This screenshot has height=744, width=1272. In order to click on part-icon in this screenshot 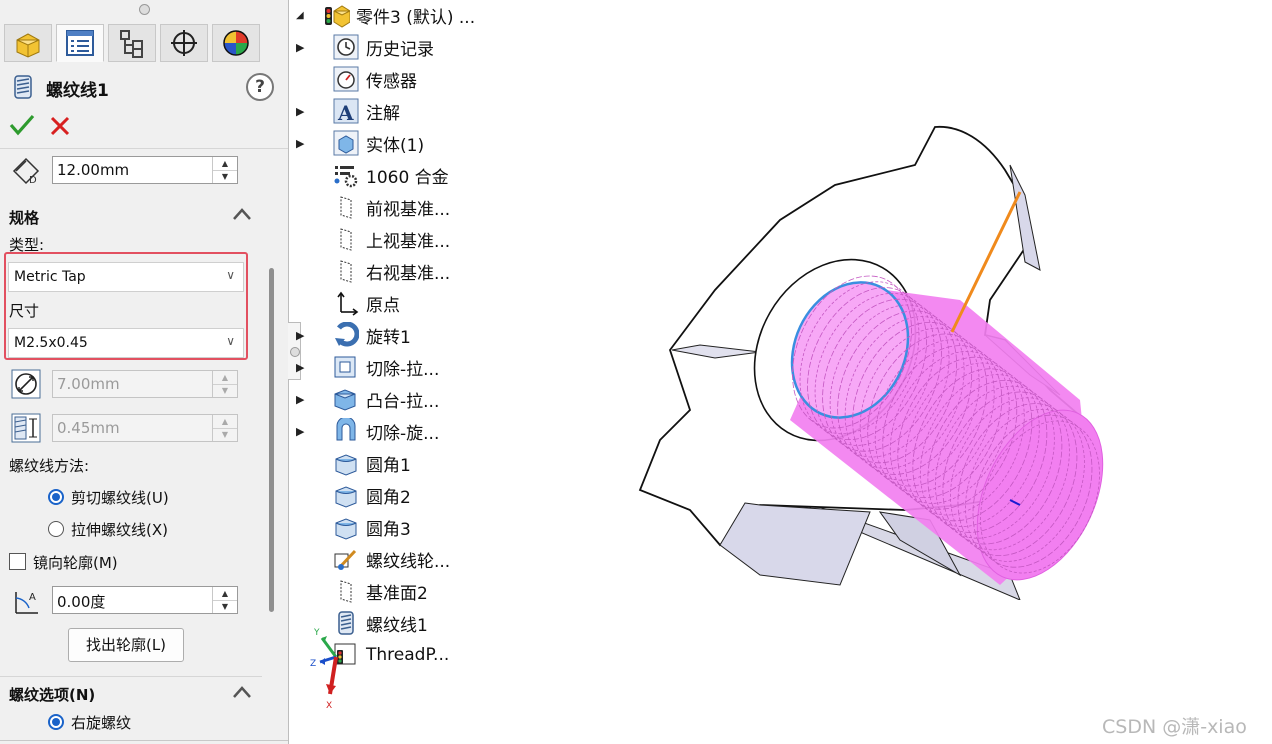, I will do `click(28, 45)`.